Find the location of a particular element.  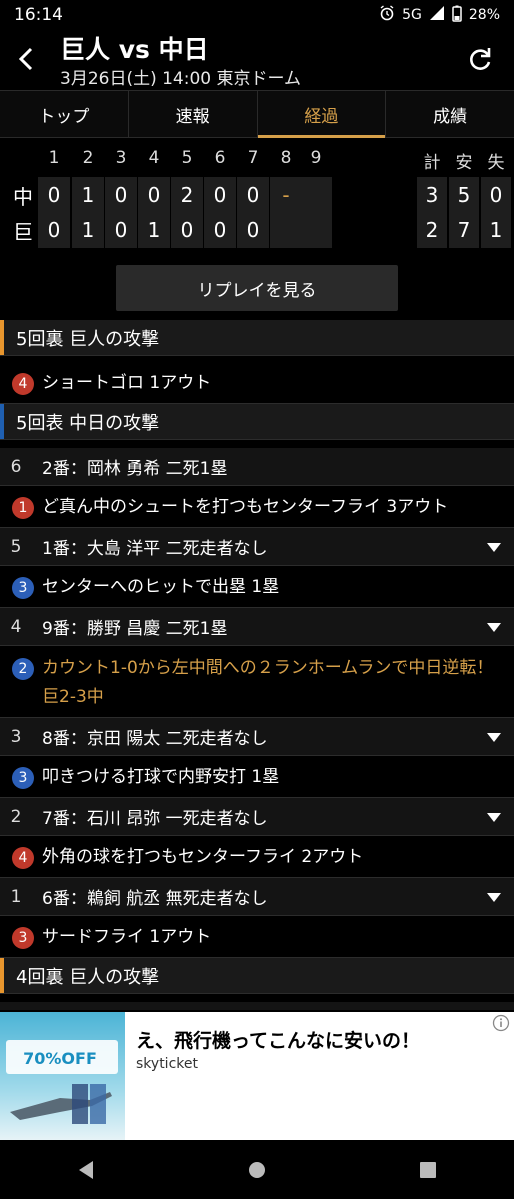

totals-header: 安 is located at coordinates (464, 163).